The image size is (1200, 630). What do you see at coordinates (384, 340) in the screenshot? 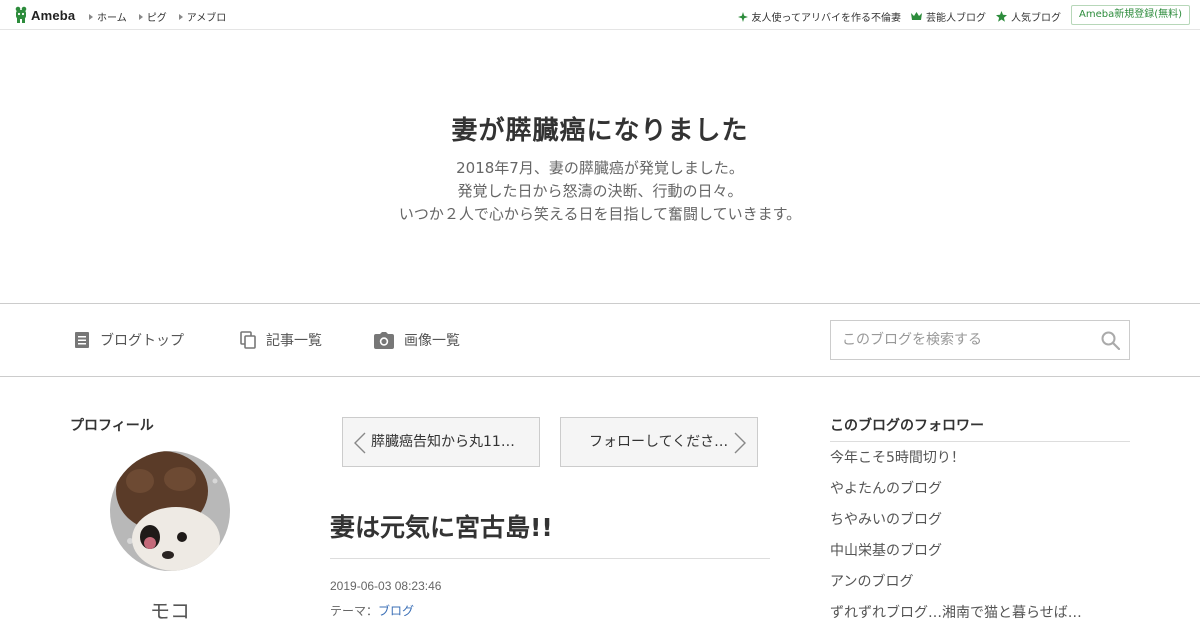
I see `camera-icon` at bounding box center [384, 340].